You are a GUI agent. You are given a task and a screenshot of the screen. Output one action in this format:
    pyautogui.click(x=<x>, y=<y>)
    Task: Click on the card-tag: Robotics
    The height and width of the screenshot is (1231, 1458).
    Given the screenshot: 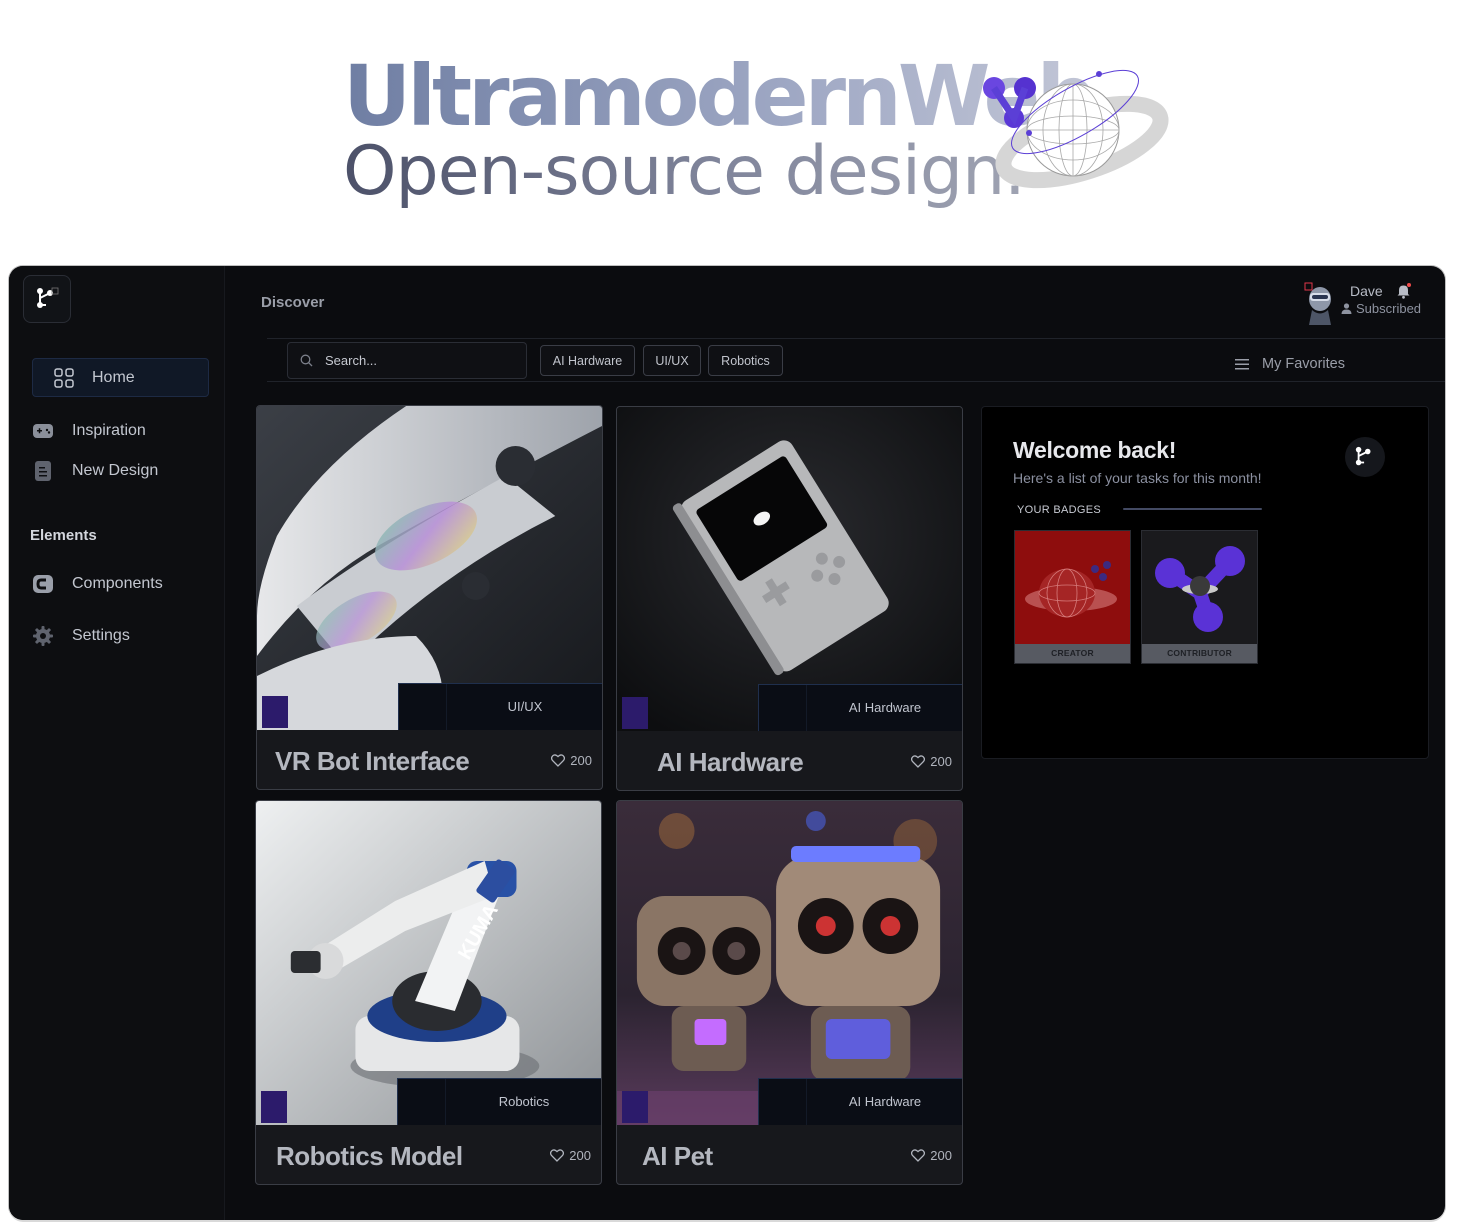 What is the action you would take?
    pyautogui.click(x=524, y=1101)
    